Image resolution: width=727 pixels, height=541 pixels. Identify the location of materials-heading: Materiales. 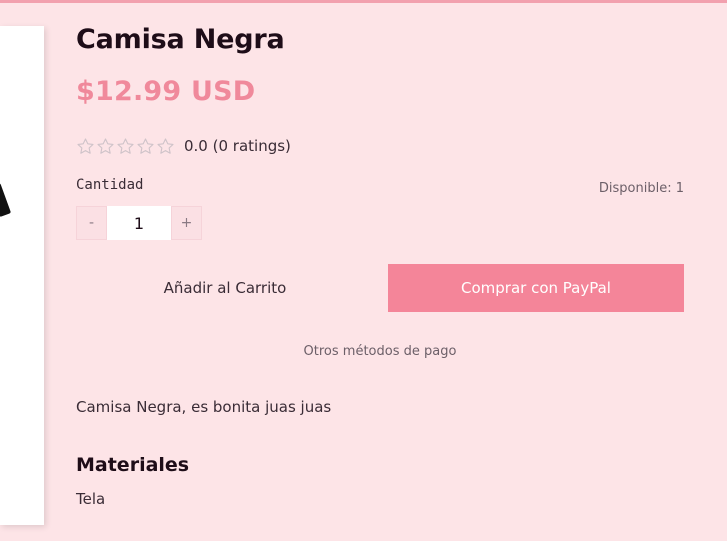
(133, 465).